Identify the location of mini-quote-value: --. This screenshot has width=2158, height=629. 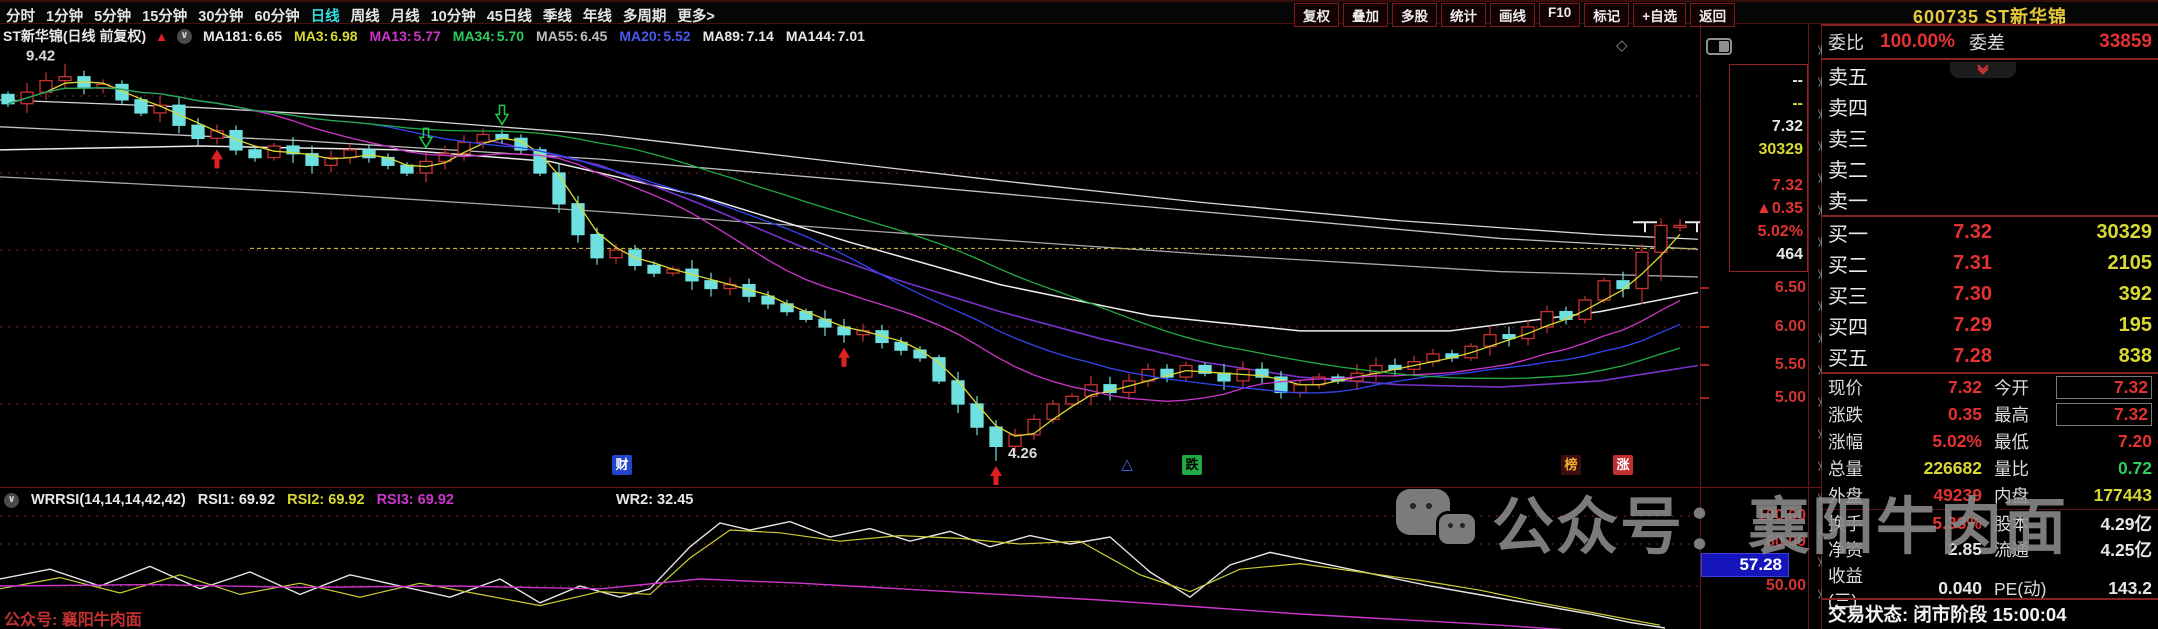
(1797, 80).